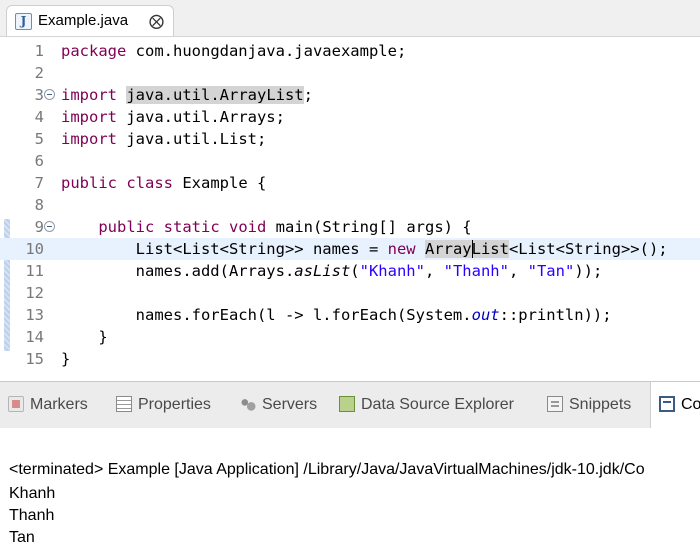 The height and width of the screenshot is (555, 700). What do you see at coordinates (39, 73) in the screenshot?
I see `line-number: 2` at bounding box center [39, 73].